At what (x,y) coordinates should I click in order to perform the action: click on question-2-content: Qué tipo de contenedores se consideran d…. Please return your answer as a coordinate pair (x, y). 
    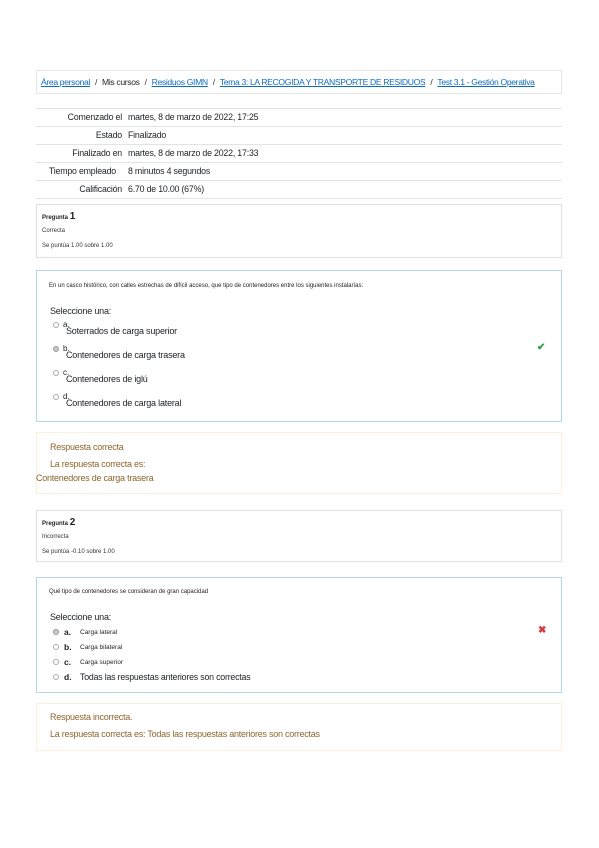
    Looking at the image, I should click on (299, 635).